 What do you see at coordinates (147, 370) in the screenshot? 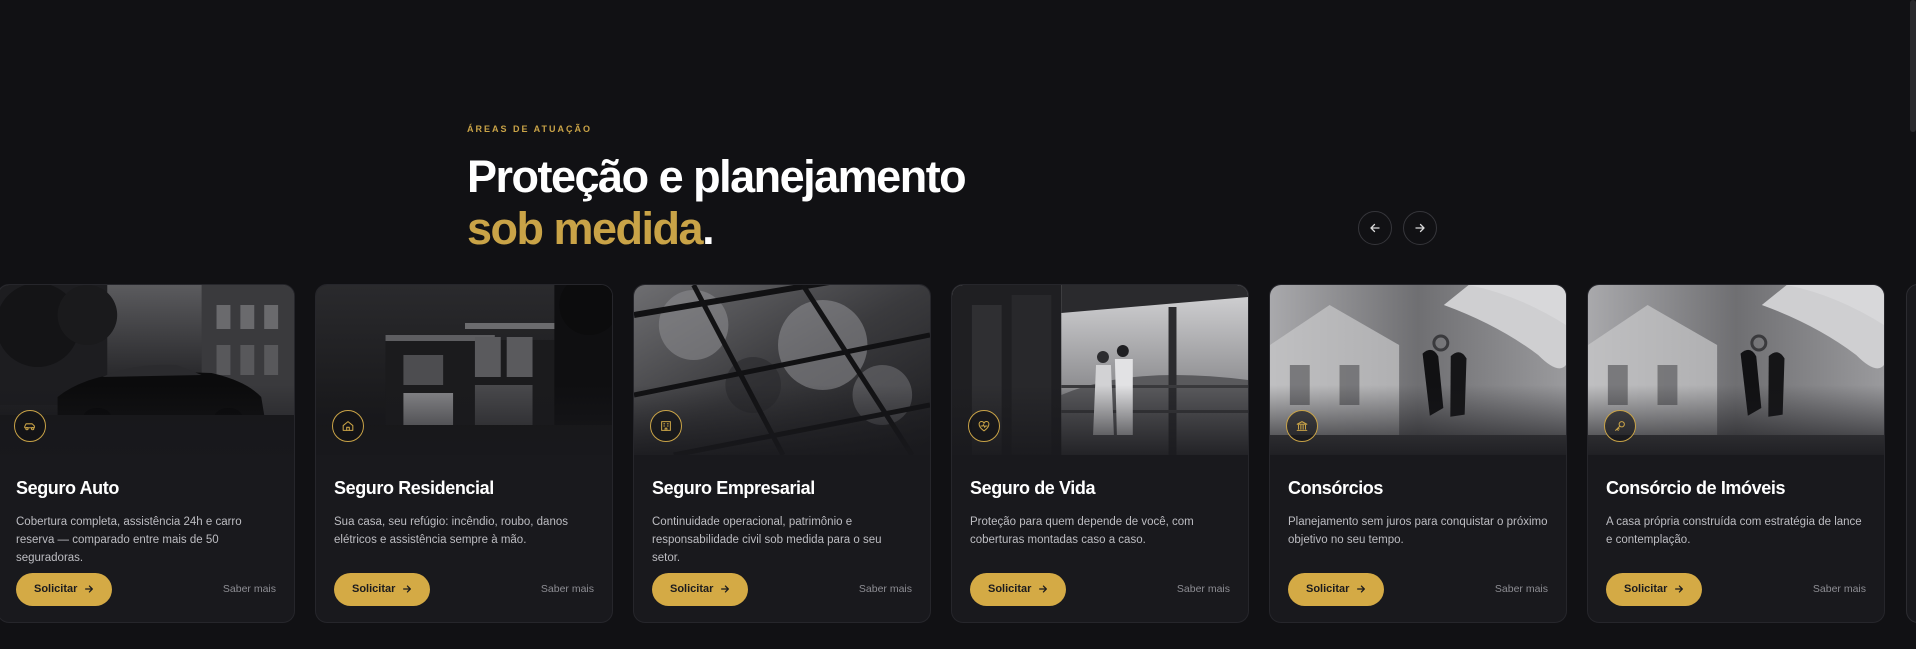
I see `card-image-car` at bounding box center [147, 370].